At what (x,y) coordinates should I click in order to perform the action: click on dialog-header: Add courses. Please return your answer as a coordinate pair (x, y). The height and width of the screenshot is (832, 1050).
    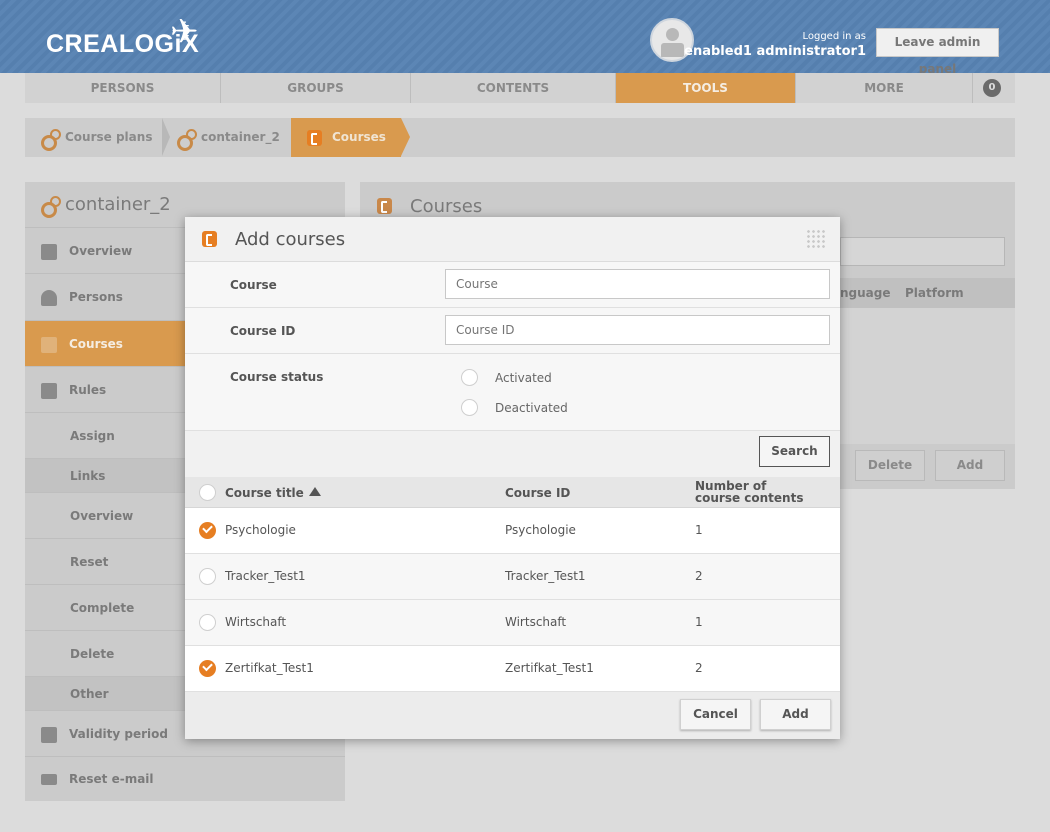
    Looking at the image, I should click on (512, 239).